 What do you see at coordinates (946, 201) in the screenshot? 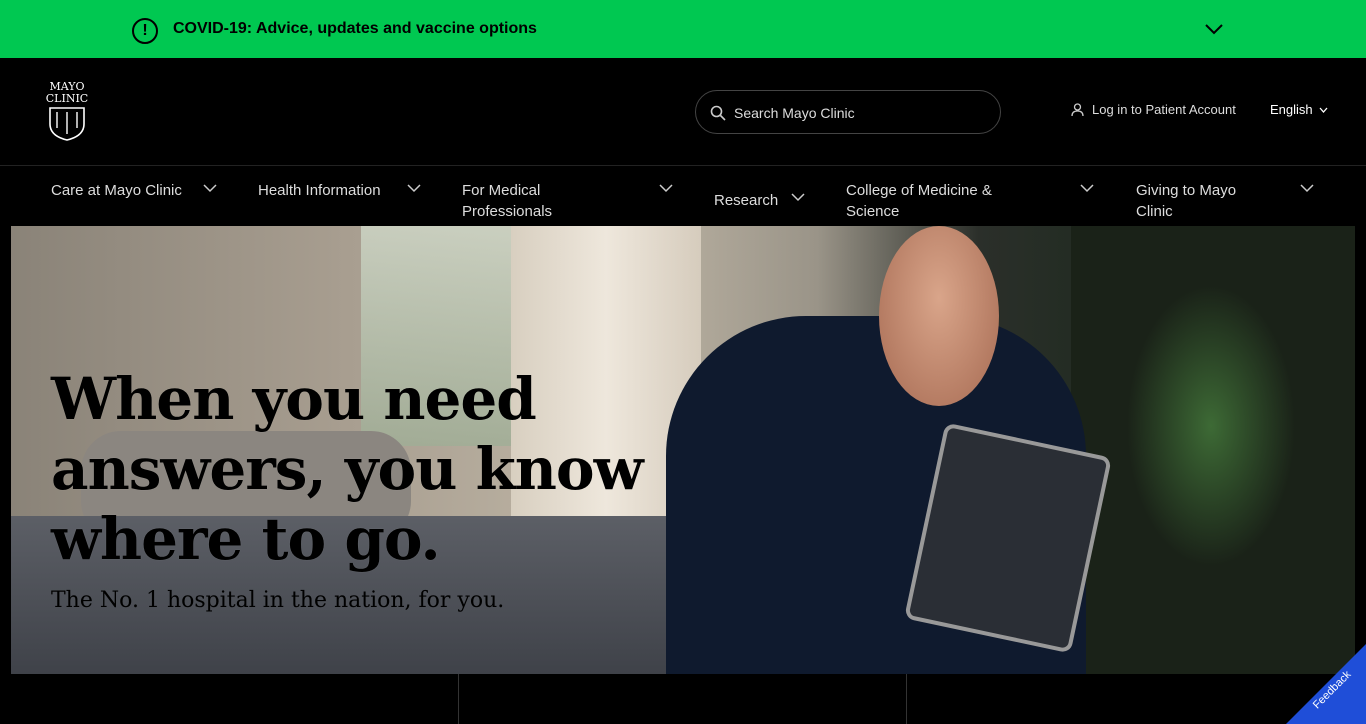
I see `nav-item-college: College of Medicine & Science` at bounding box center [946, 201].